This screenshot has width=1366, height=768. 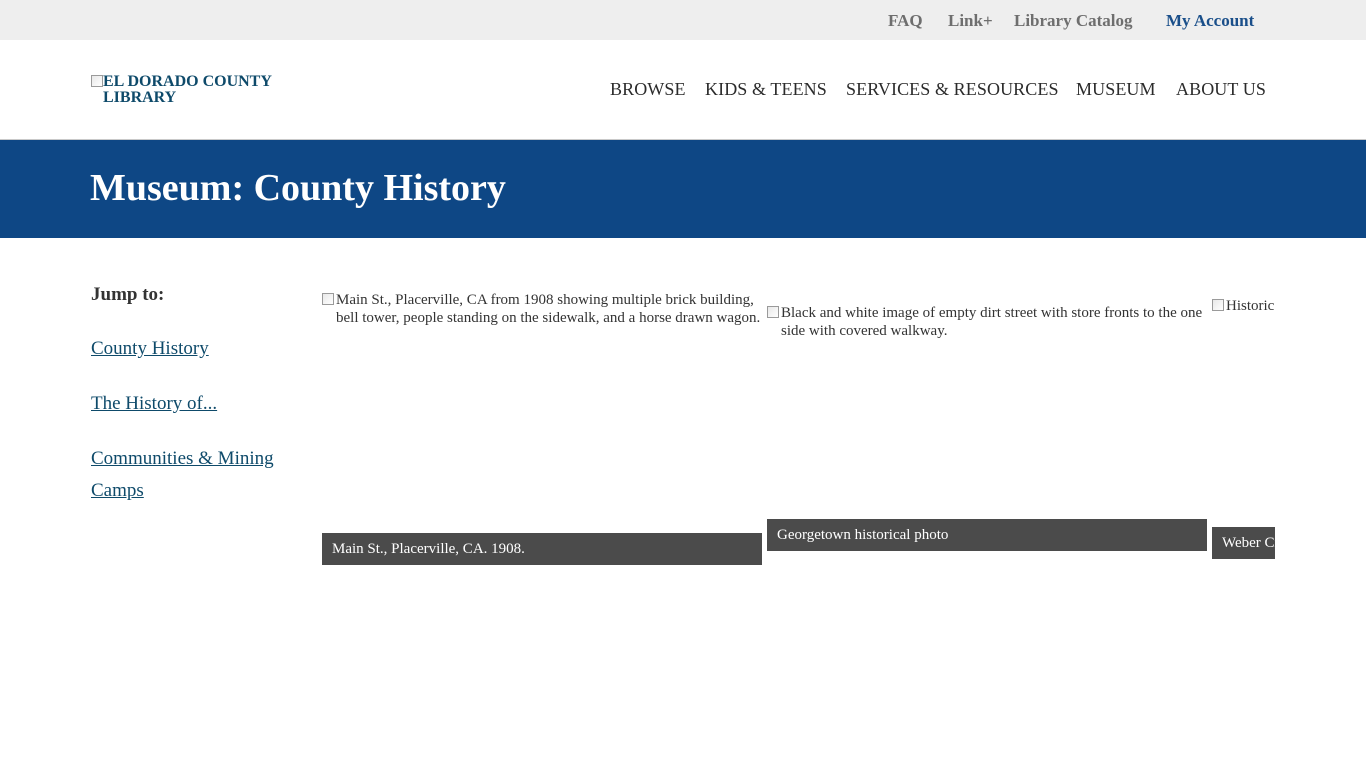 What do you see at coordinates (1221, 89) in the screenshot?
I see `nav-about-us: ABOUT US` at bounding box center [1221, 89].